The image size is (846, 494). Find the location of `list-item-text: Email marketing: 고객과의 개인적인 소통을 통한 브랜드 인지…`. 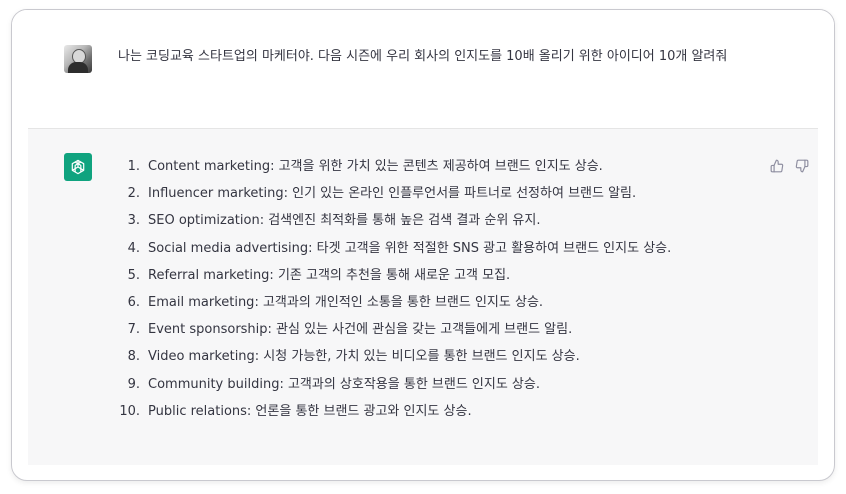

list-item-text: Email marketing: 고객과의 개인적인 소통을 통한 브랜드 인지… is located at coordinates (346, 302).